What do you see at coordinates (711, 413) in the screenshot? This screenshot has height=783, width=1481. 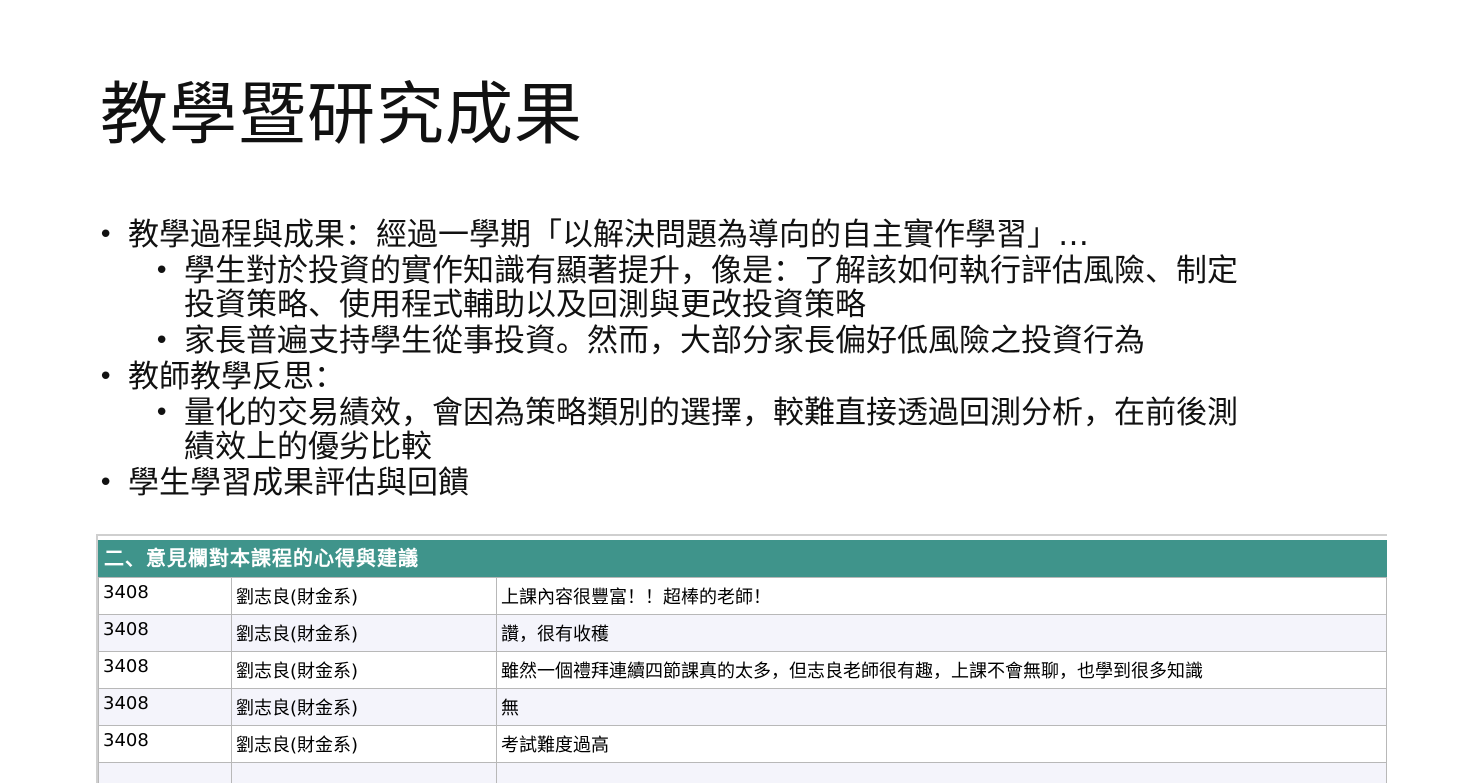 I see `bullet-text: 量化的交易績效，會因為策略類別的選擇，較難直接透過回測分析，在前後測` at bounding box center [711, 413].